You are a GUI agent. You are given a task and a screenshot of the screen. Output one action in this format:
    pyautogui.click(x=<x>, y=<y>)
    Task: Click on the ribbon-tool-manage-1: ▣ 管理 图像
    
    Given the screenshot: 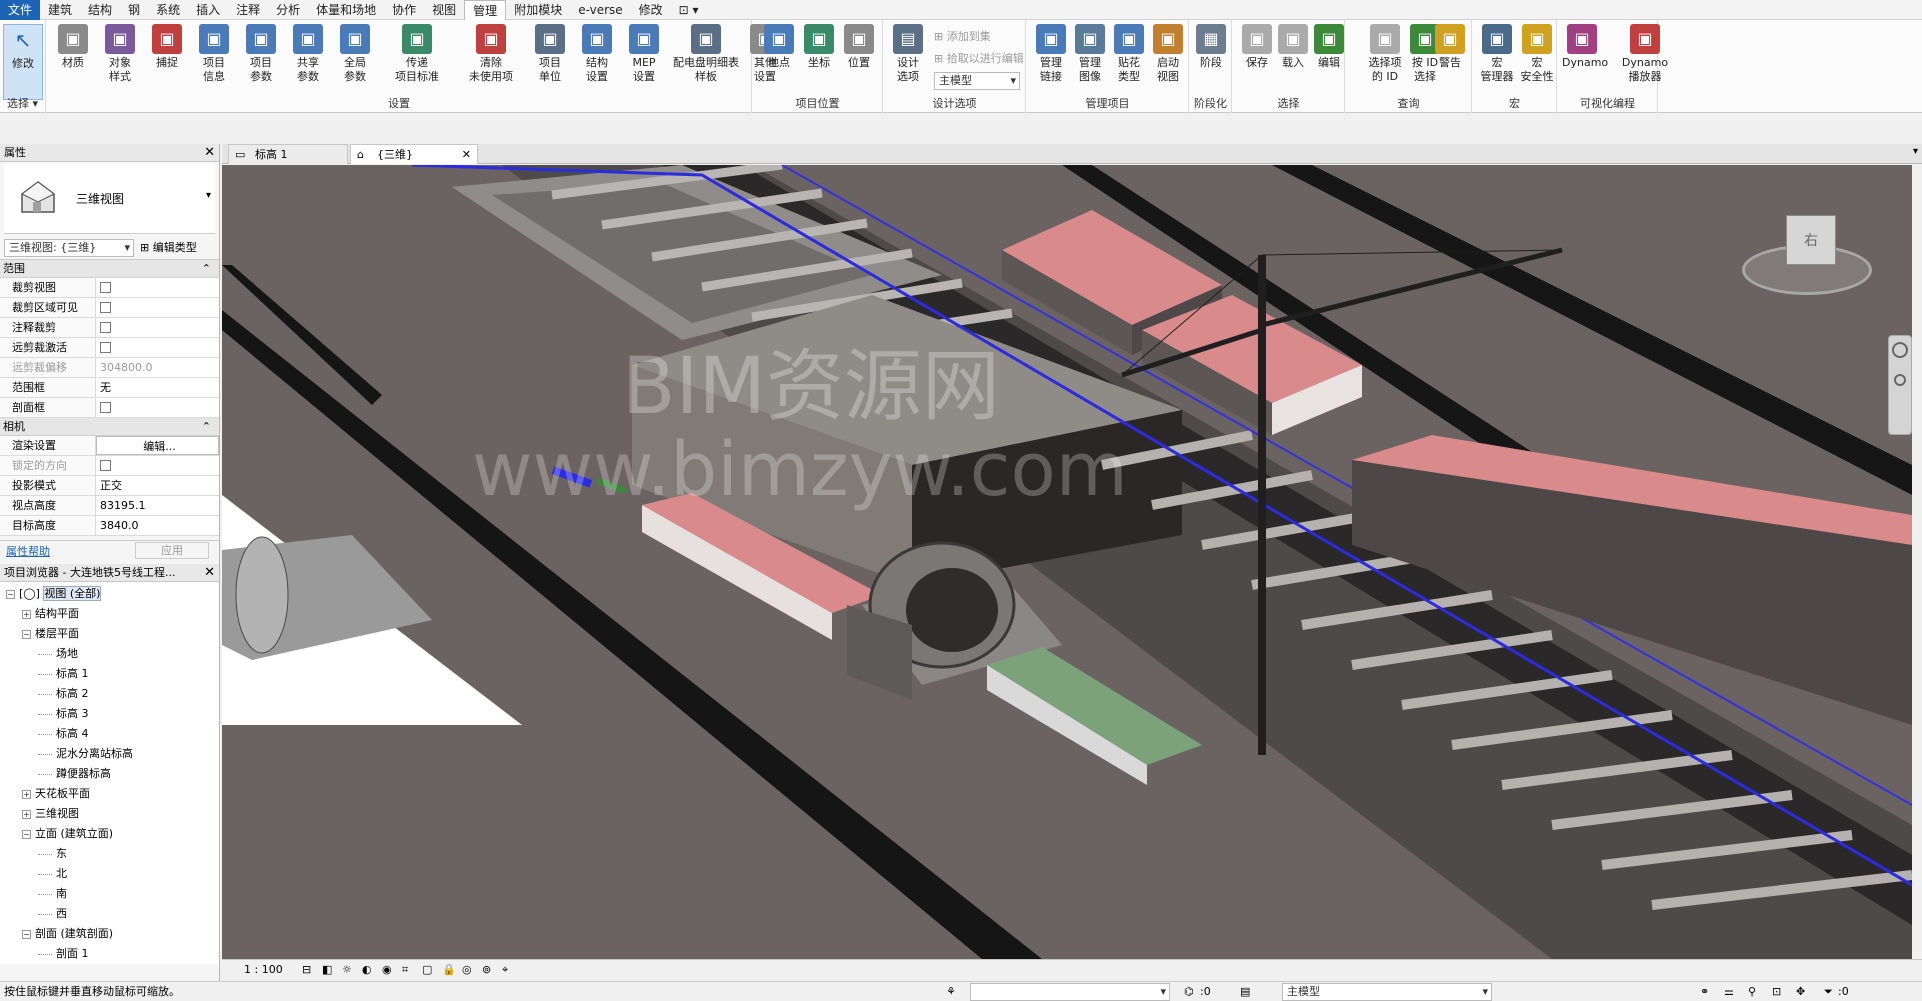 What is the action you would take?
    pyautogui.click(x=1090, y=54)
    